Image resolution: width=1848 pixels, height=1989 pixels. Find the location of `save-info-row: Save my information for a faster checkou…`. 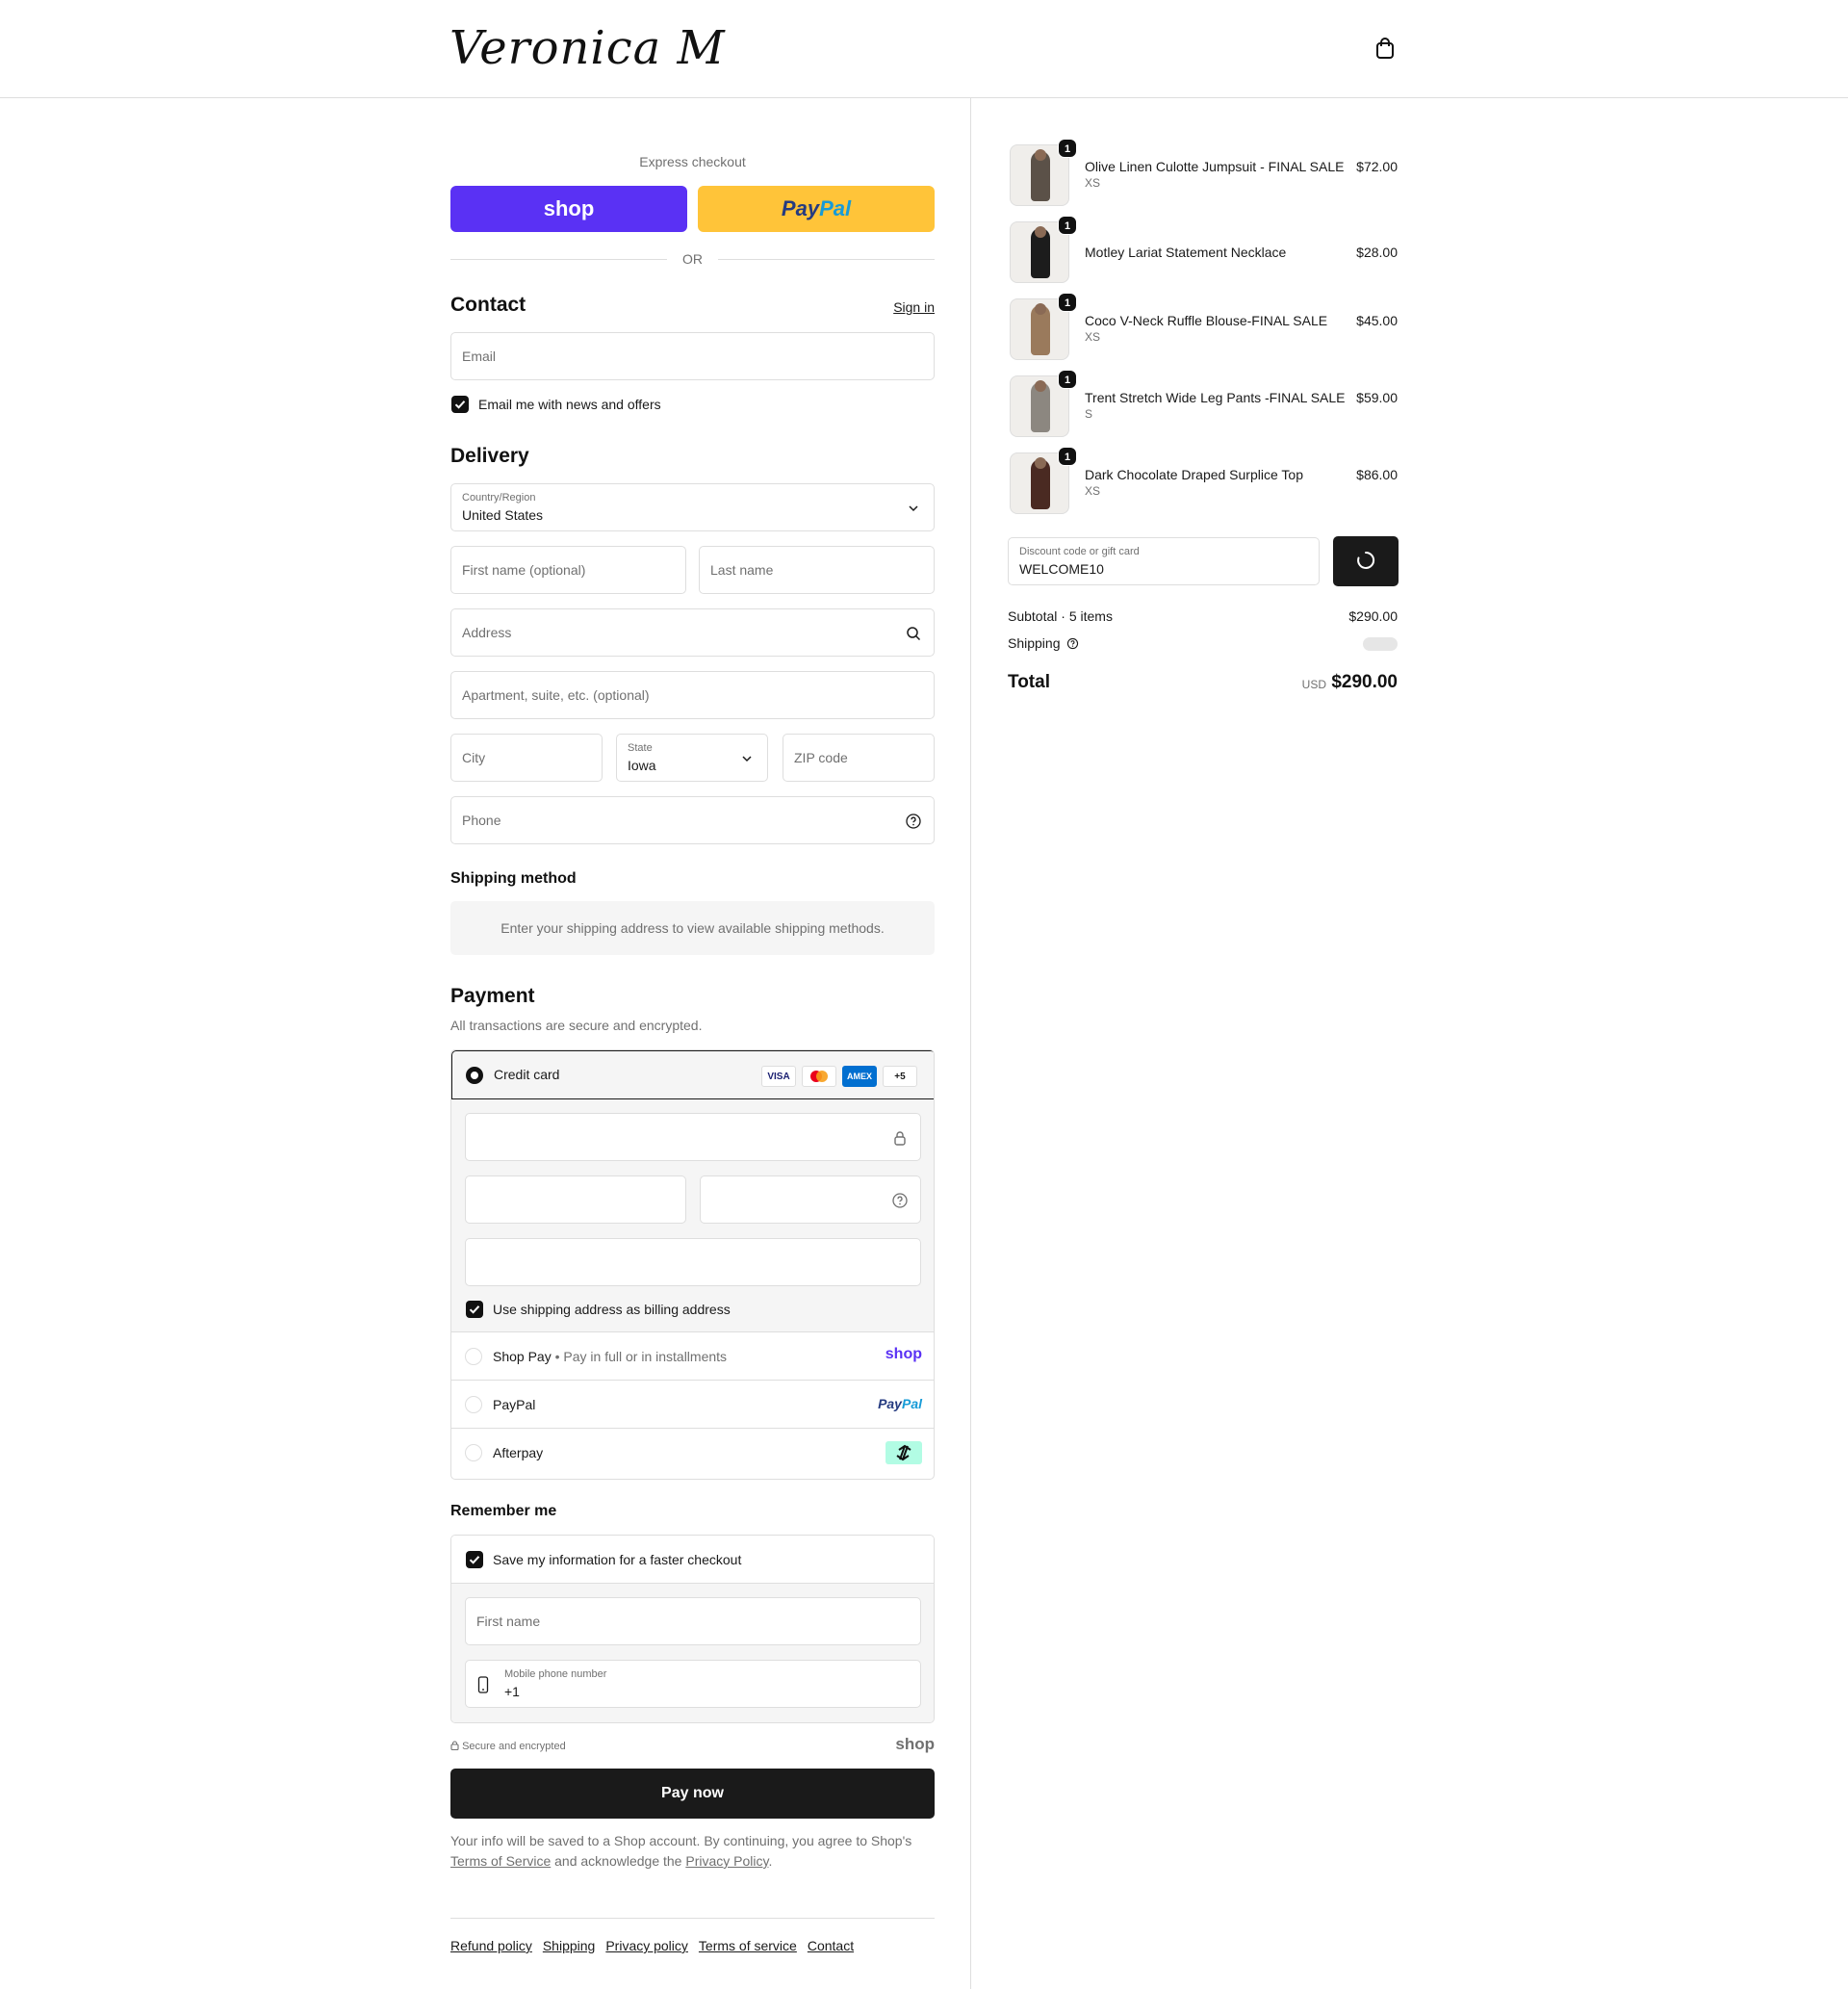

save-info-row: Save my information for a faster checkou… is located at coordinates (692, 1560).